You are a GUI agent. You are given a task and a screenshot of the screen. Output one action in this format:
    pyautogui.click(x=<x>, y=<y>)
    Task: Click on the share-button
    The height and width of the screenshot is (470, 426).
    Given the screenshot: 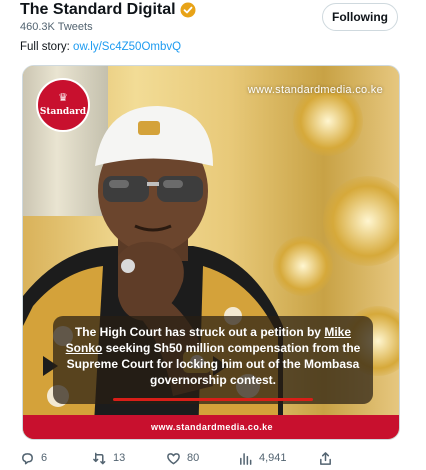 What is the action you would take?
    pyautogui.click(x=325, y=458)
    